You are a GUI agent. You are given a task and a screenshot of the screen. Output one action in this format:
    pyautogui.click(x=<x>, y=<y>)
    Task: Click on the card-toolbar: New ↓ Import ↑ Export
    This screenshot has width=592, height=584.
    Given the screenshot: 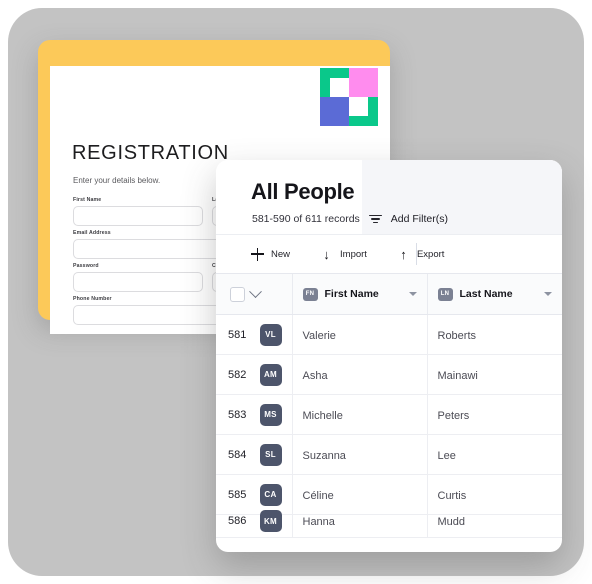 What is the action you would take?
    pyautogui.click(x=389, y=254)
    